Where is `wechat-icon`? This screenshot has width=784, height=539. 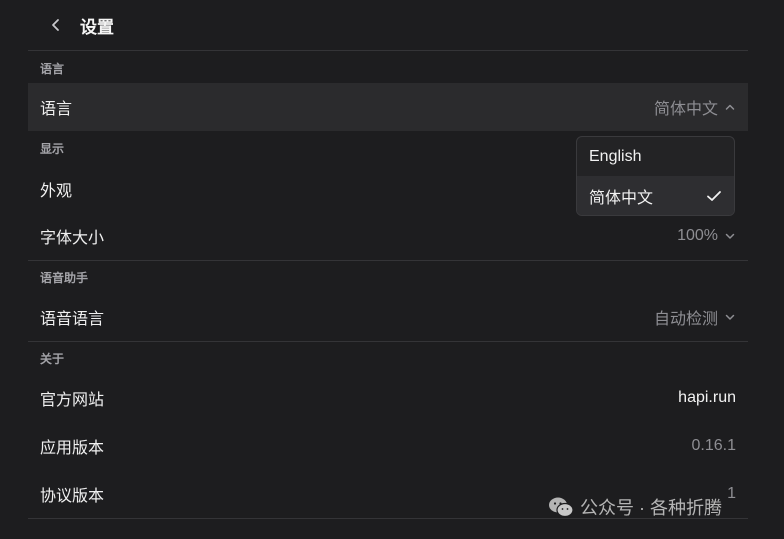 wechat-icon is located at coordinates (561, 507).